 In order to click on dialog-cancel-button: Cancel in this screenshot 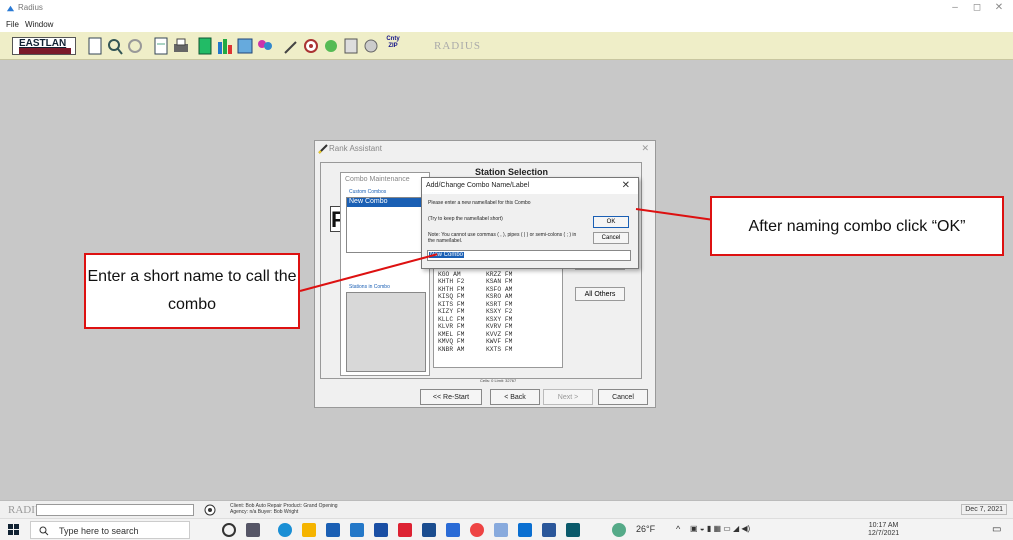, I will do `click(611, 238)`.